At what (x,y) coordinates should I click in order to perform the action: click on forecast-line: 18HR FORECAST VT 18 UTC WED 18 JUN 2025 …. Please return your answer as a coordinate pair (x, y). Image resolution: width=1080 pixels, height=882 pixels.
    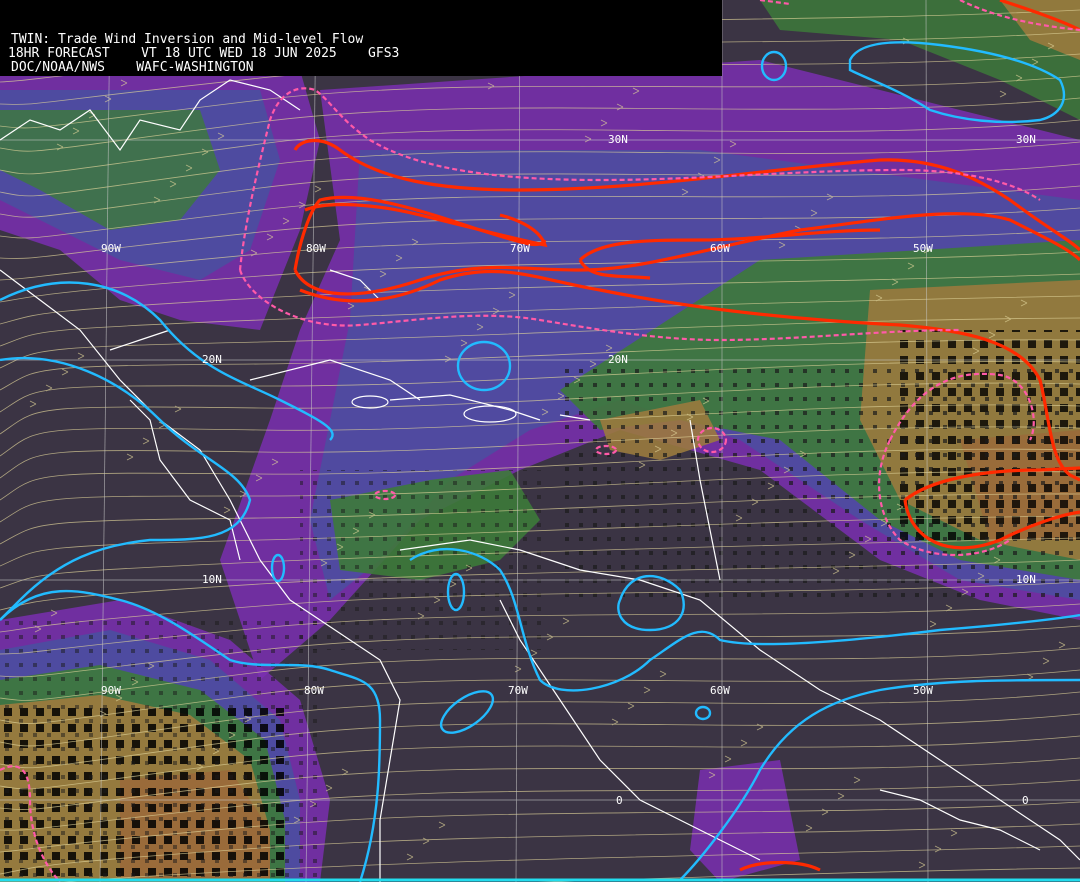
    Looking at the image, I should click on (361, 54).